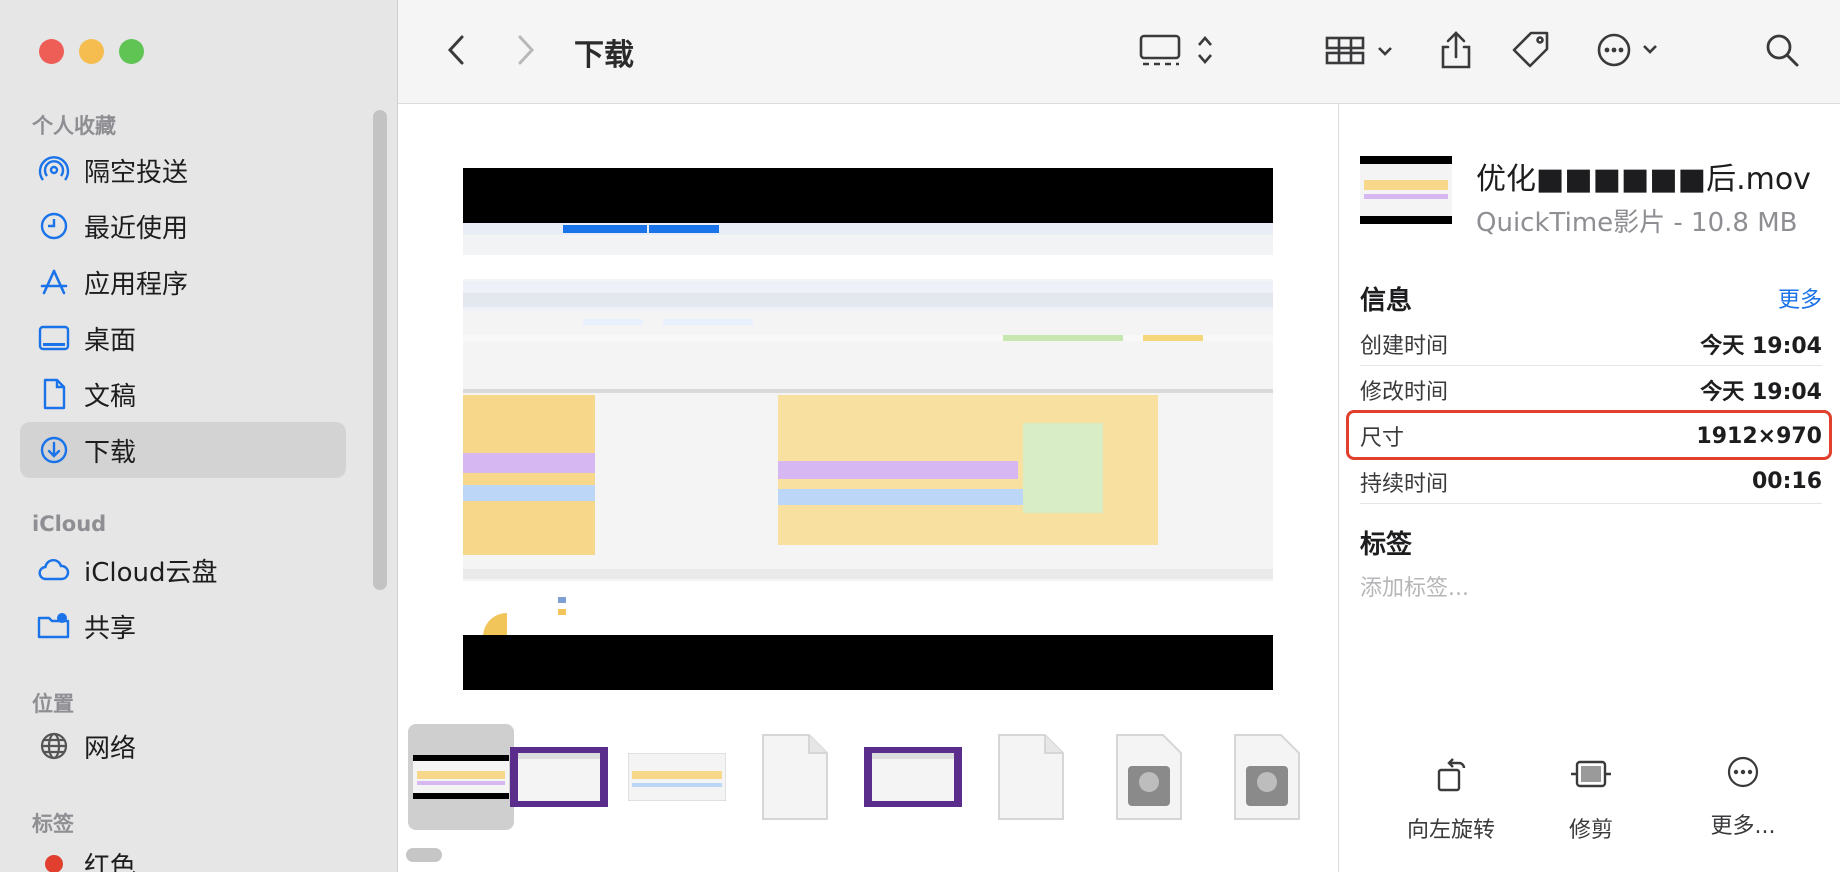 This screenshot has width=1840, height=872. What do you see at coordinates (1589, 435) in the screenshot?
I see `dimensions-highlight-box` at bounding box center [1589, 435].